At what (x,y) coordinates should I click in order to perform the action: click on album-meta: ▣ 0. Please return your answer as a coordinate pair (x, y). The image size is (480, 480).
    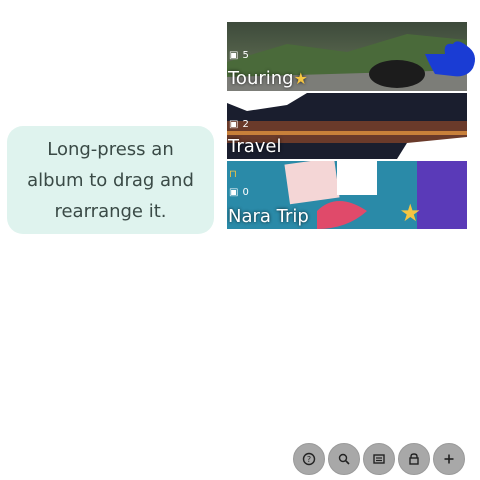
    Looking at the image, I should click on (239, 192).